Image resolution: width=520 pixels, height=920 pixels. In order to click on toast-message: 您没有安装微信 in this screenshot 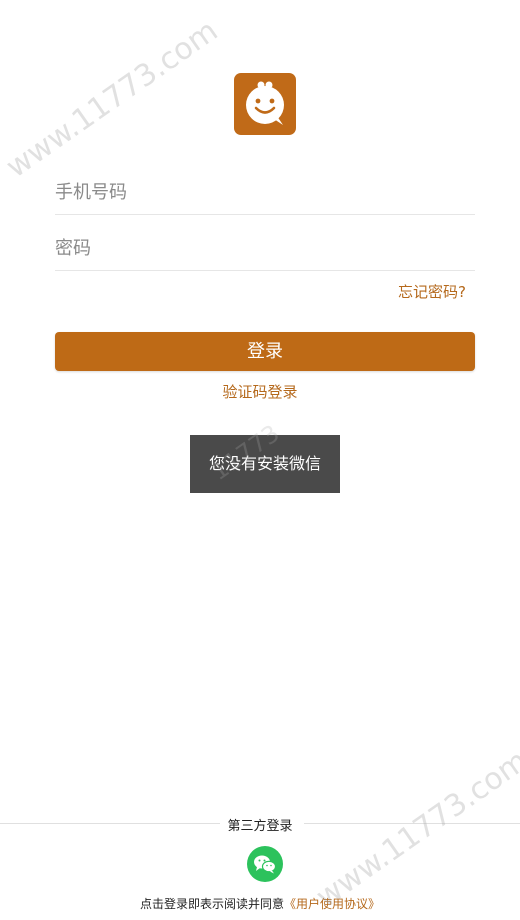, I will do `click(265, 464)`.